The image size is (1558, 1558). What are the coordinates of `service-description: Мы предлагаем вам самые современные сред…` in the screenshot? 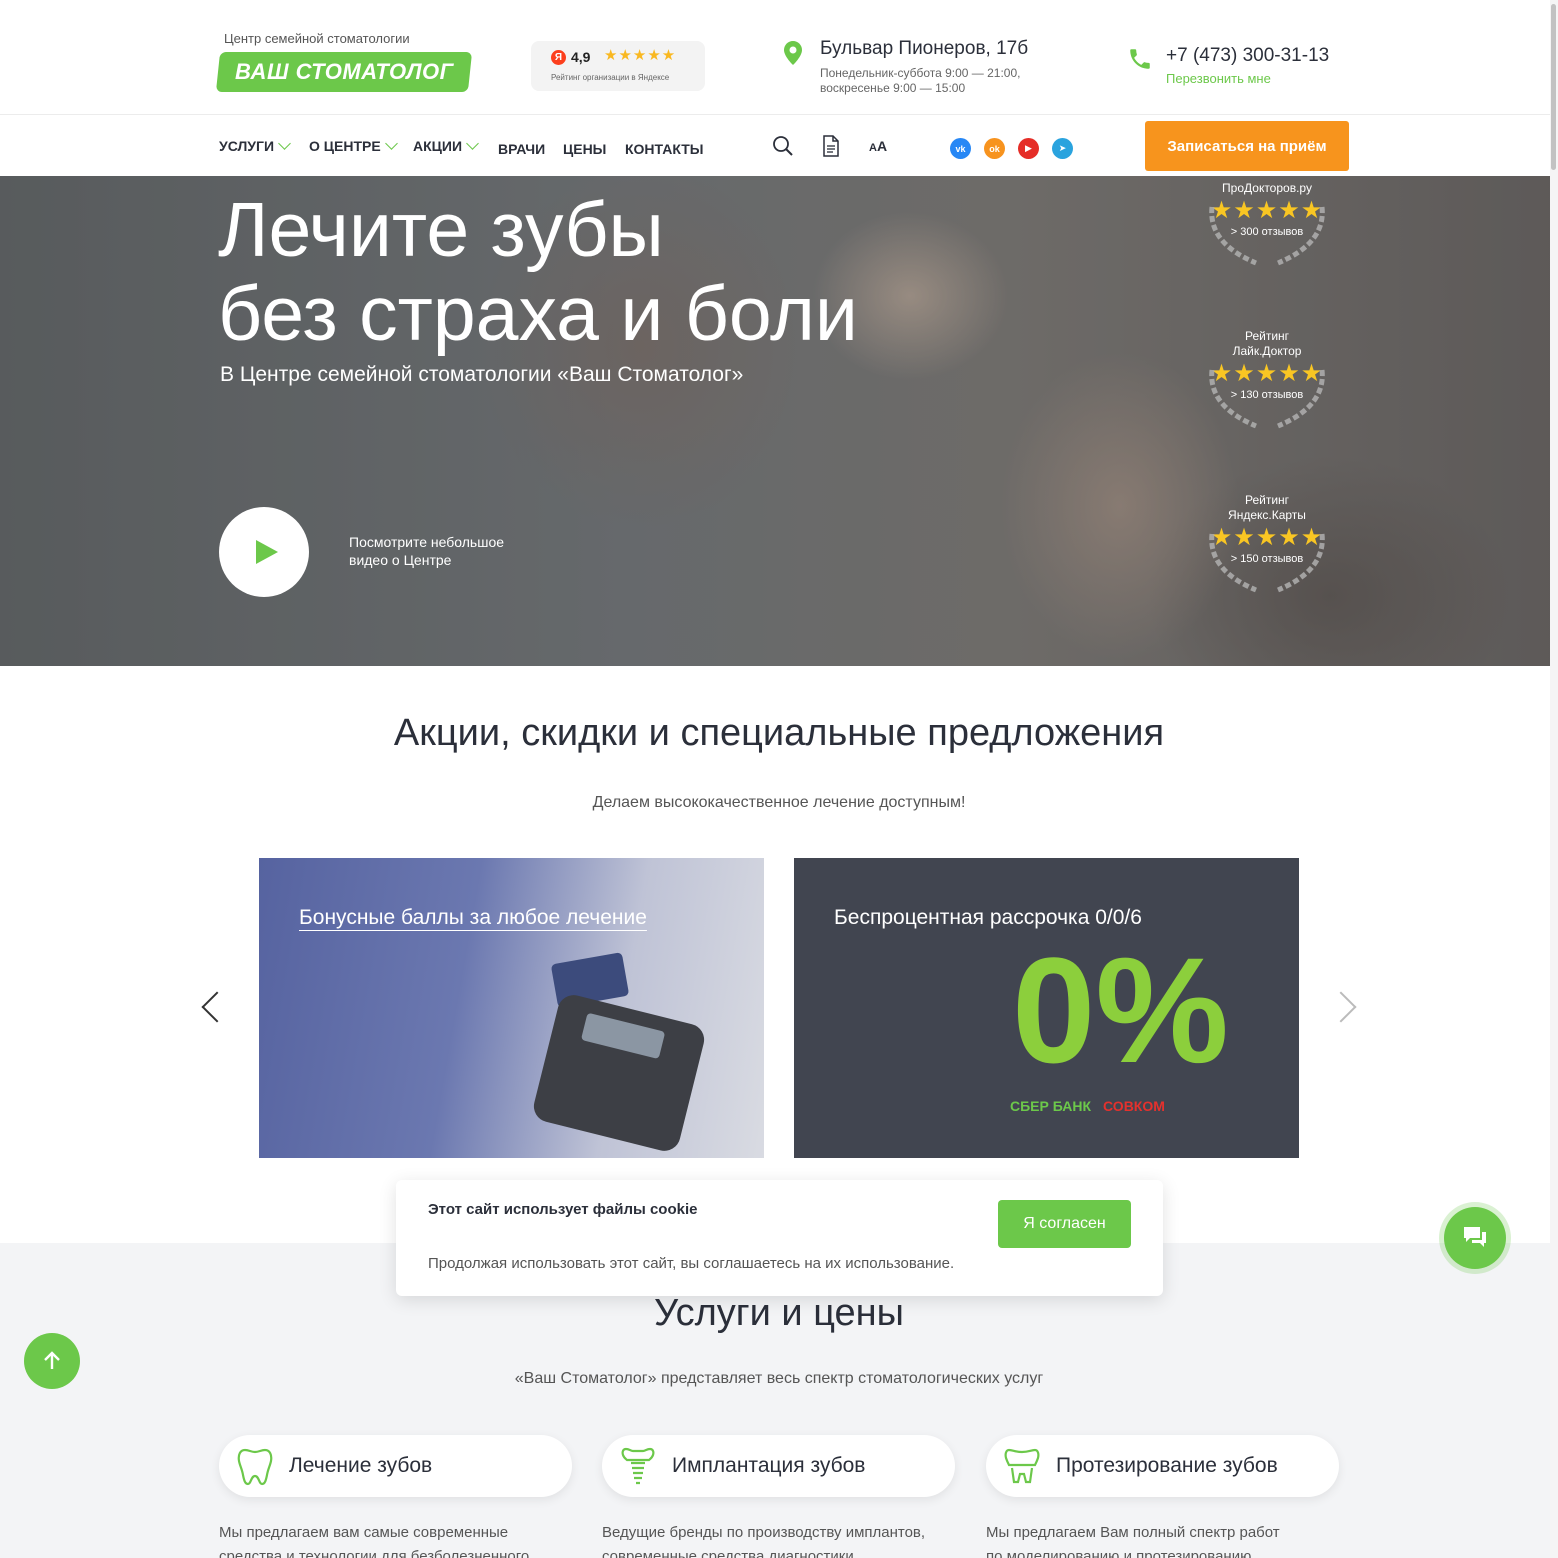 It's located at (399, 1539).